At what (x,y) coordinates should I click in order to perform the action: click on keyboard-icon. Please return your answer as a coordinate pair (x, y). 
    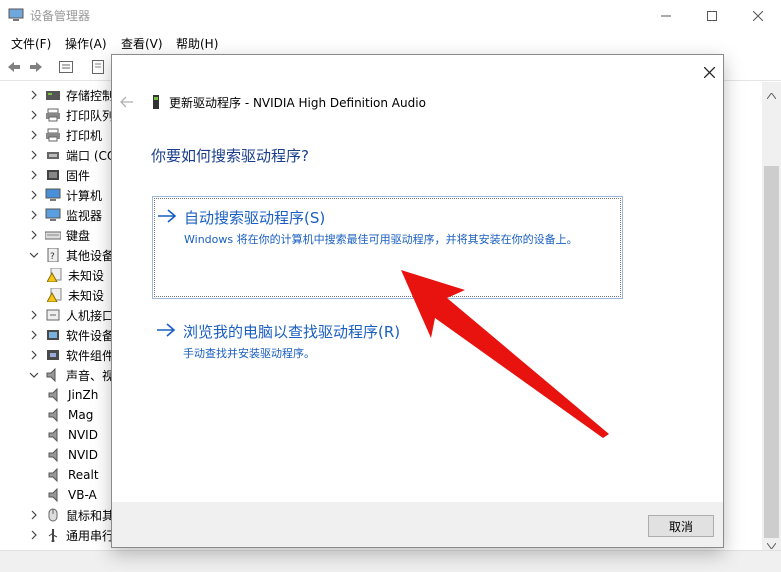
    Looking at the image, I should click on (53, 235).